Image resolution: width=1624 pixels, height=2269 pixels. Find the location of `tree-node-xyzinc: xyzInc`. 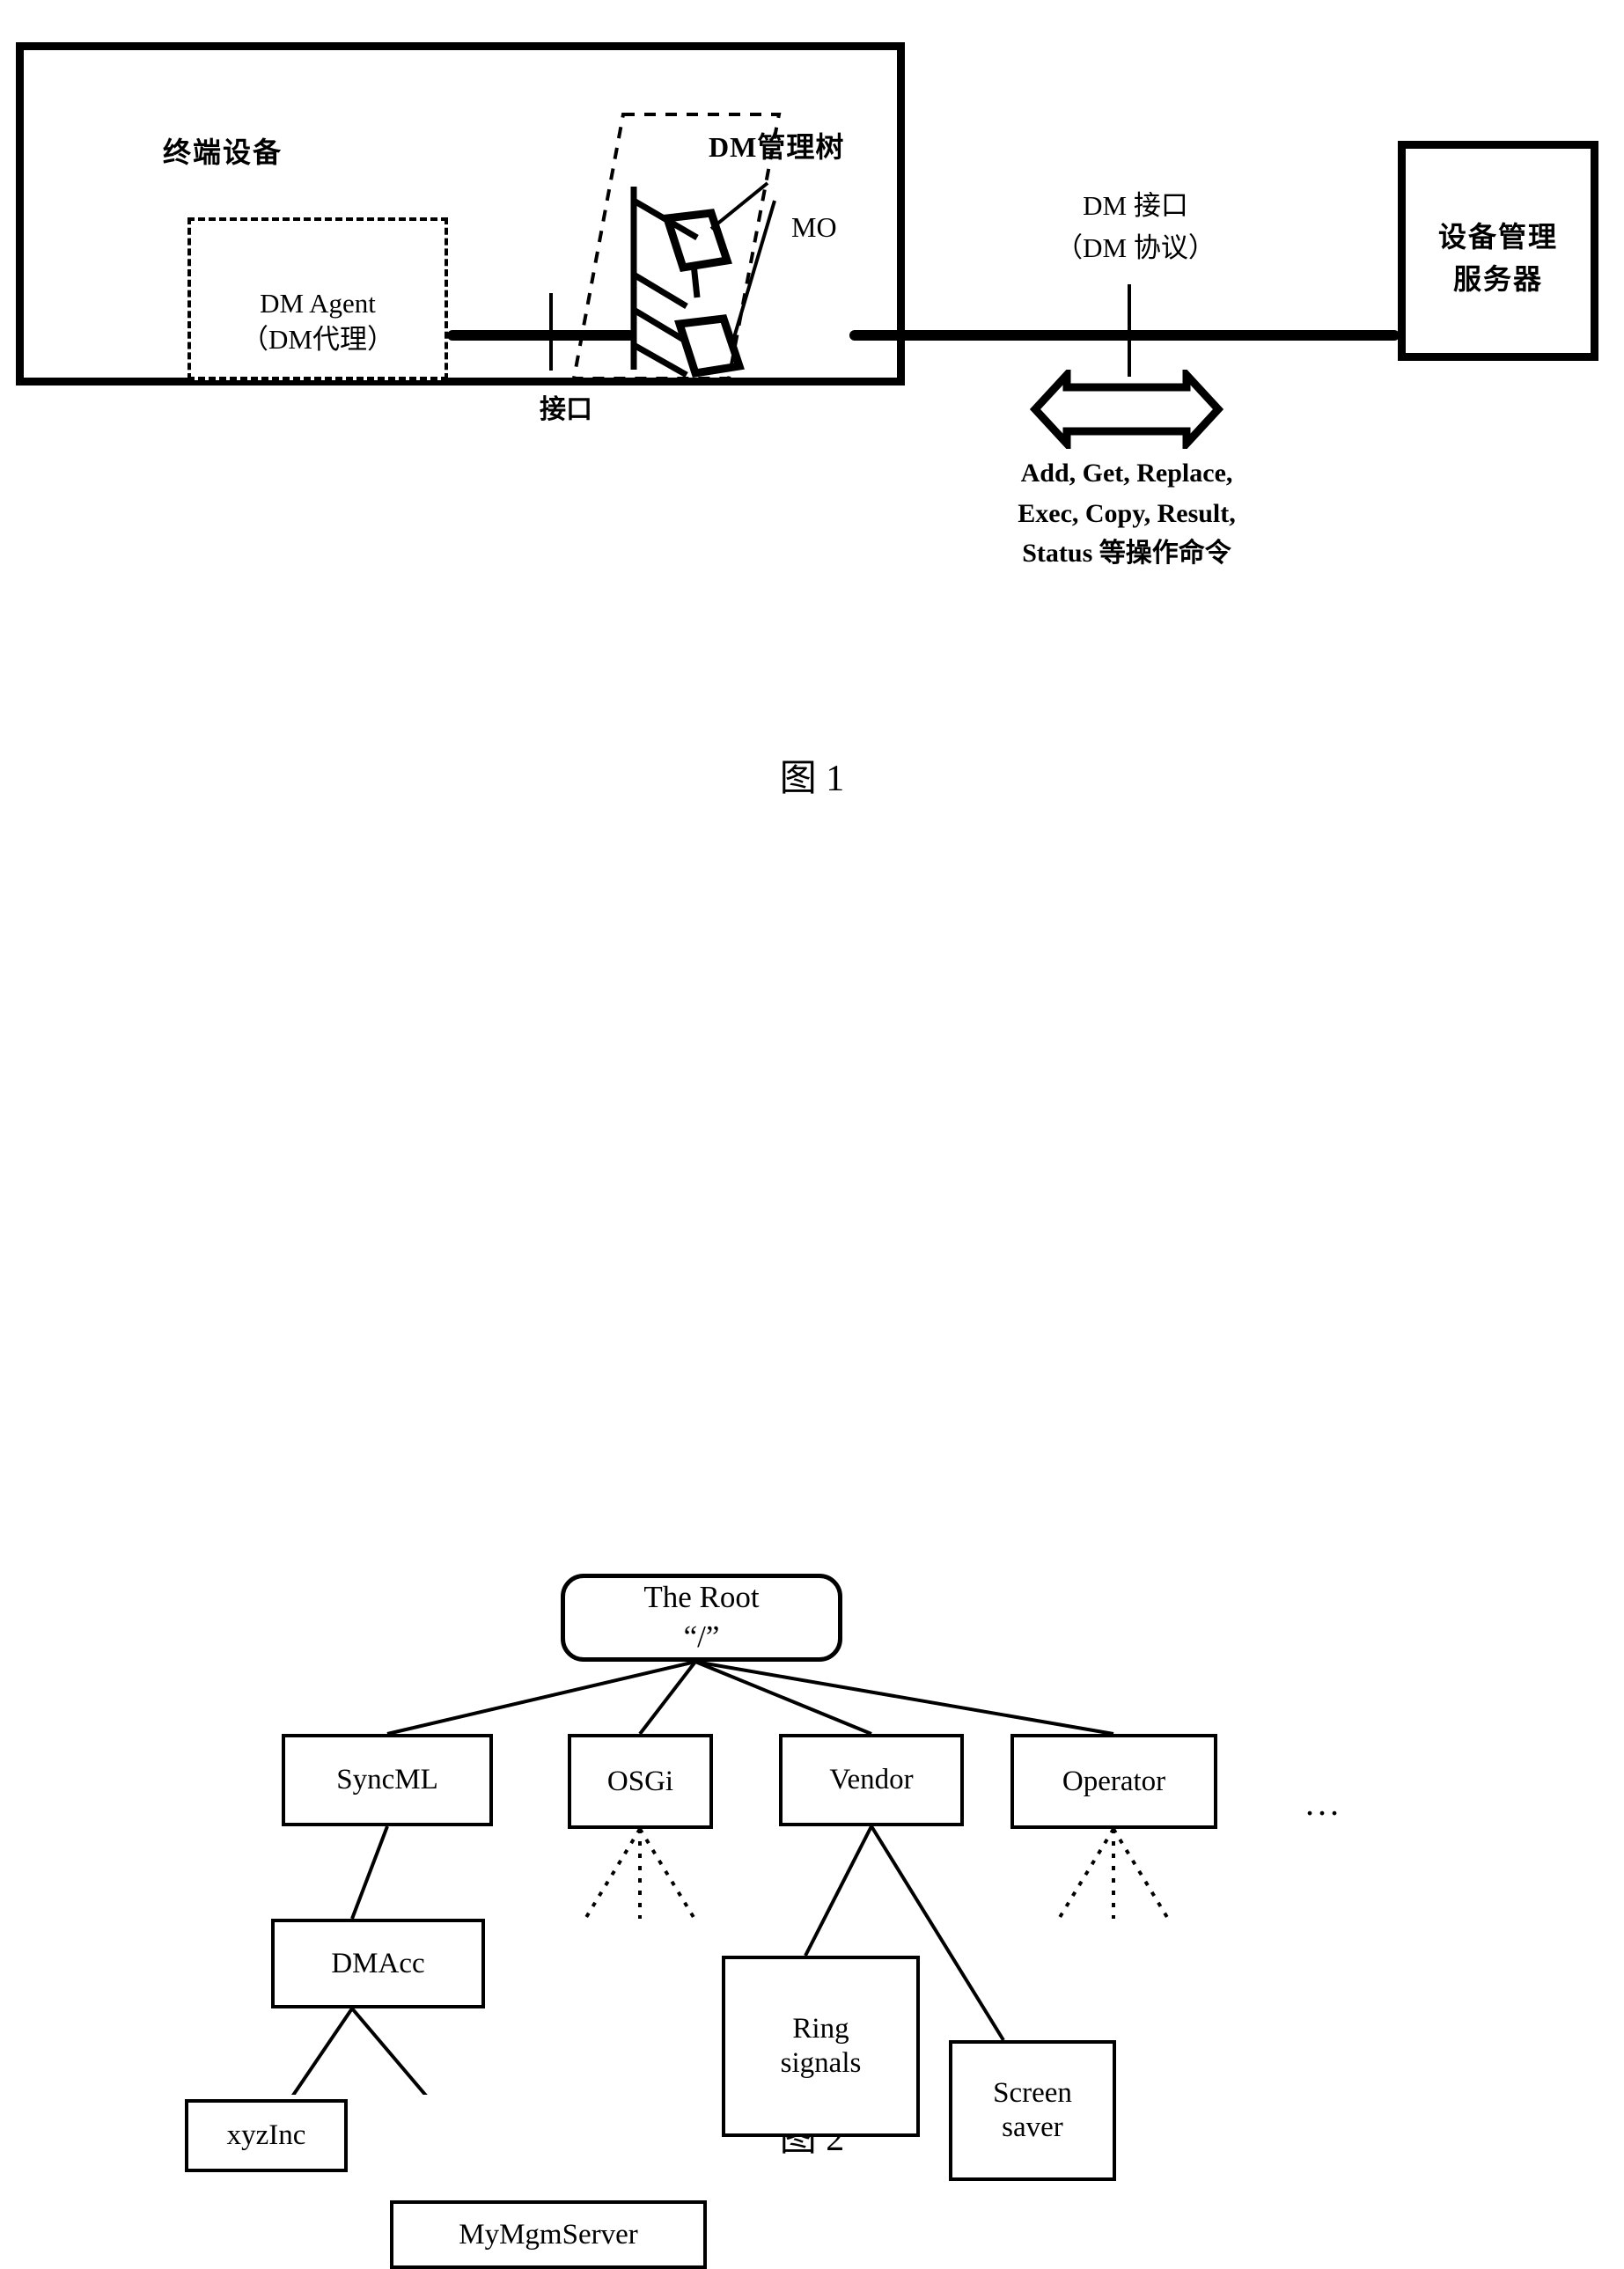

tree-node-xyzinc: xyzInc is located at coordinates (266, 2135).